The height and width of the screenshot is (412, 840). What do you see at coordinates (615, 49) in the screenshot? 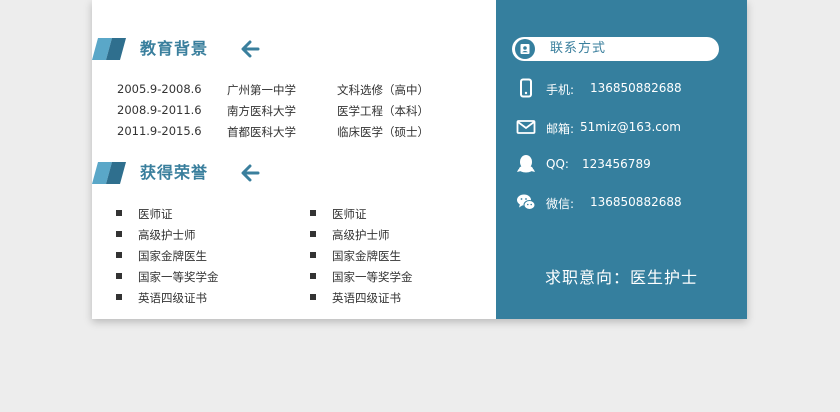
I see `contact-header: 联系方式` at bounding box center [615, 49].